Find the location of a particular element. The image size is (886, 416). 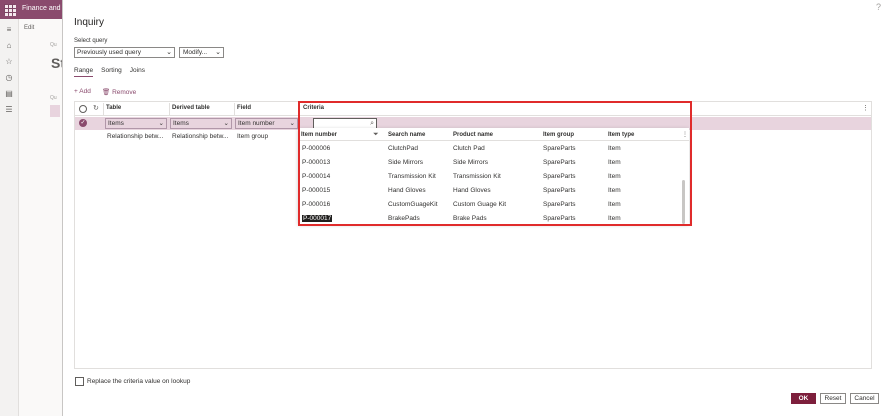

search-name: ClutchPad is located at coordinates (403, 148).